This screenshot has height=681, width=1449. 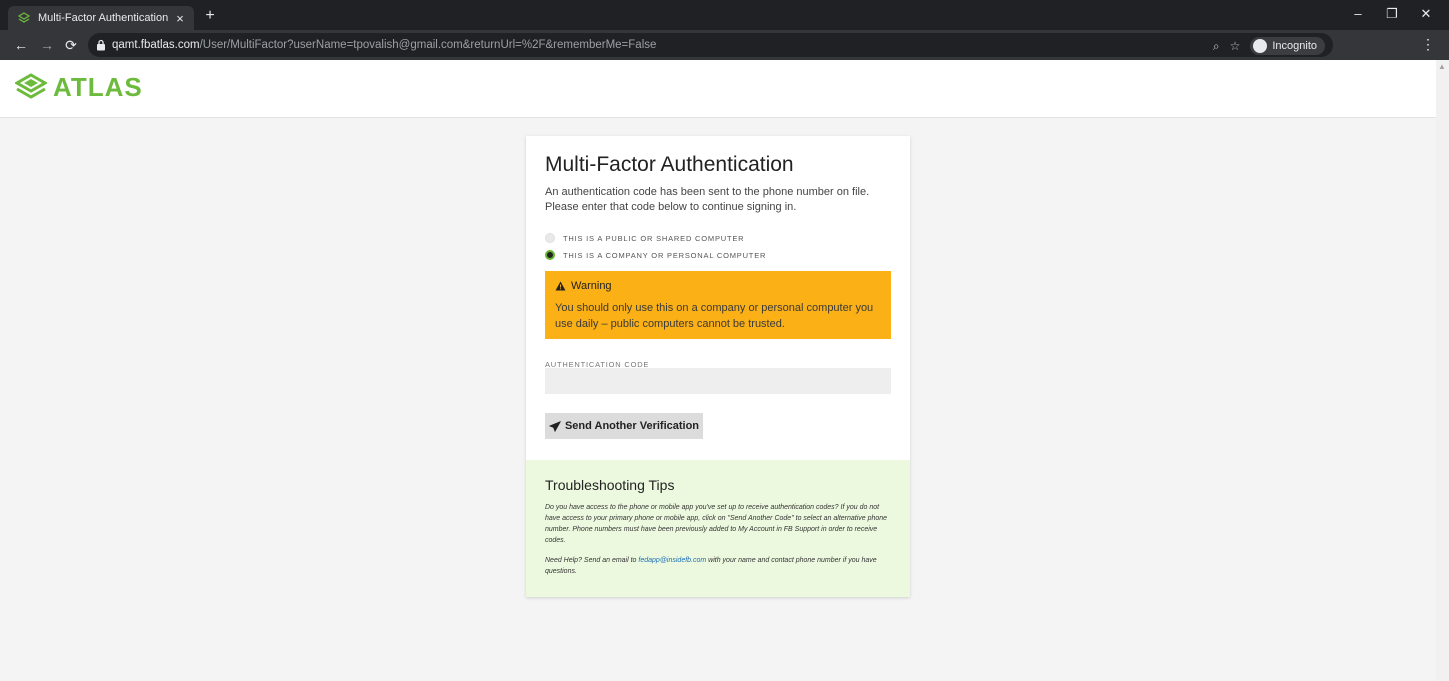 I want to click on lock-icon, so click(x=101, y=45).